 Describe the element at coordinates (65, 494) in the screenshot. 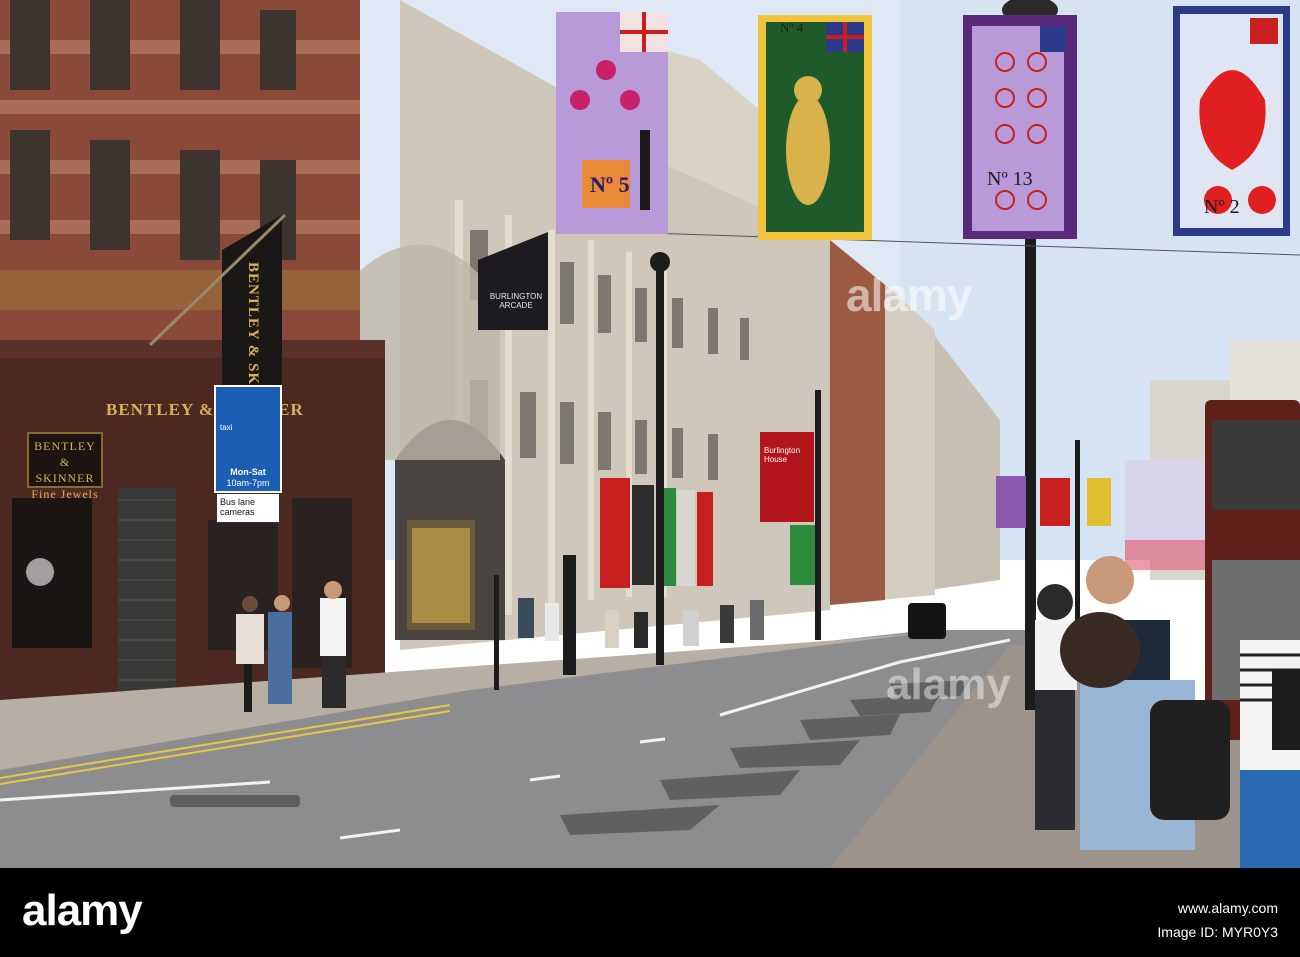

I see `window-sign-line-3: Fine Jewels` at that location.